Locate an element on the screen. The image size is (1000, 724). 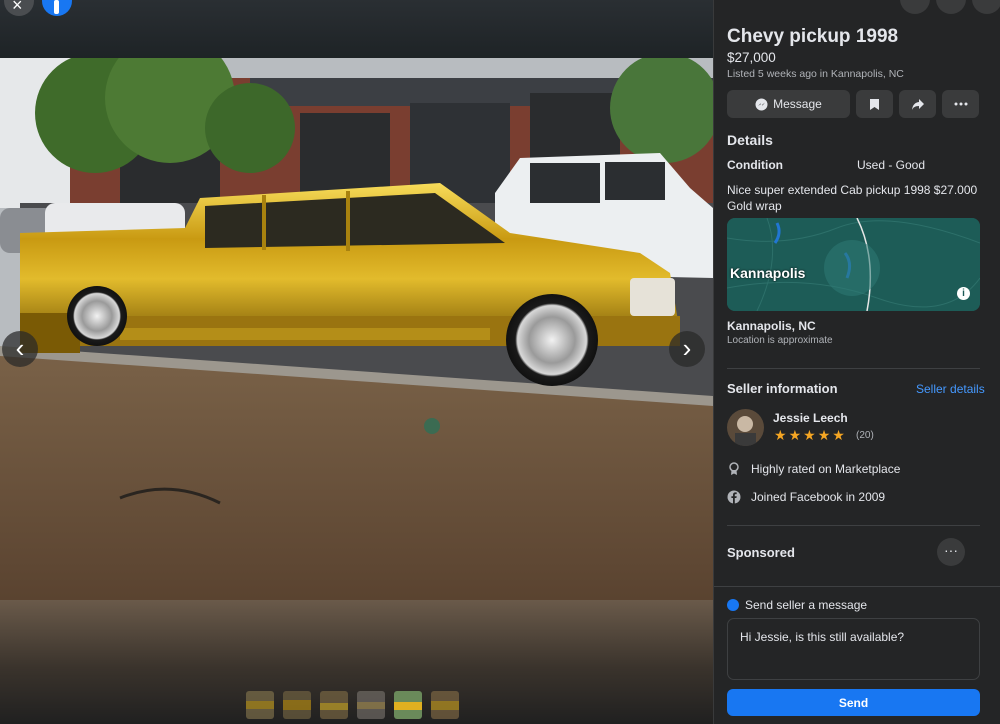
location-map: Kannapolis i is located at coordinates (853, 264).